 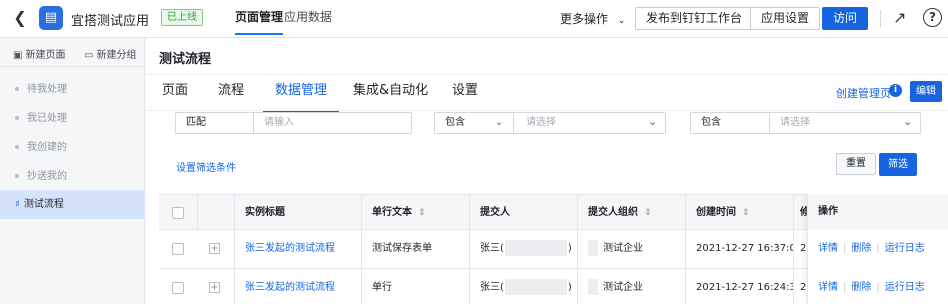 What do you see at coordinates (47, 147) in the screenshot?
I see `sidebar-item-label: 我创建的` at bounding box center [47, 147].